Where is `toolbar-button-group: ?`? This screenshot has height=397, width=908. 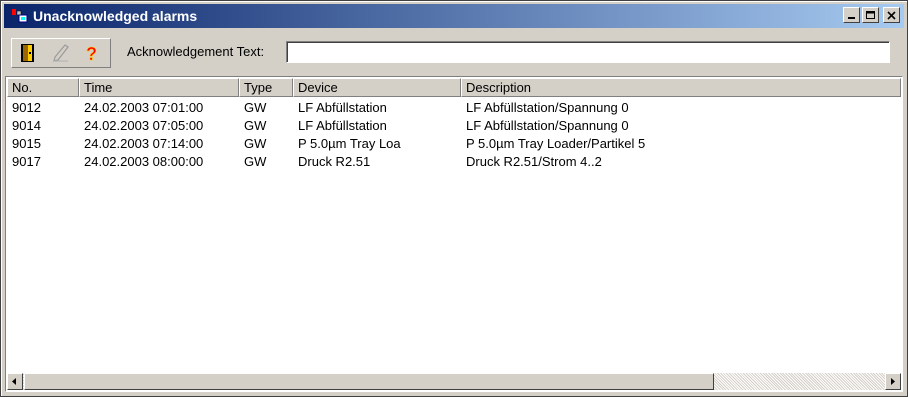 toolbar-button-group: ? is located at coordinates (61, 53).